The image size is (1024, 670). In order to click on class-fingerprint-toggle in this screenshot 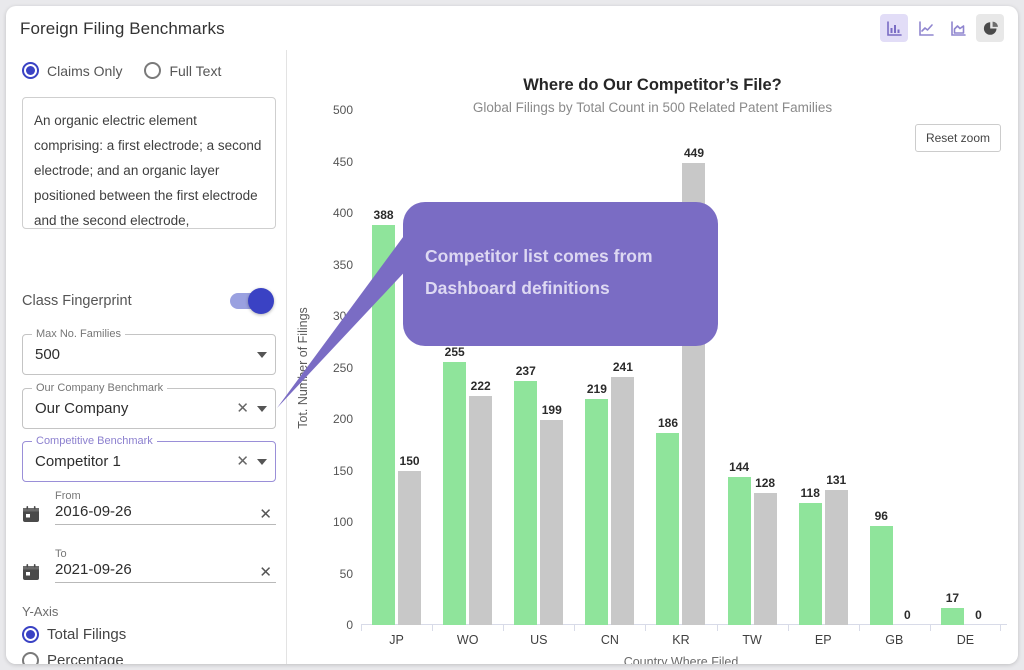, I will do `click(252, 301)`.